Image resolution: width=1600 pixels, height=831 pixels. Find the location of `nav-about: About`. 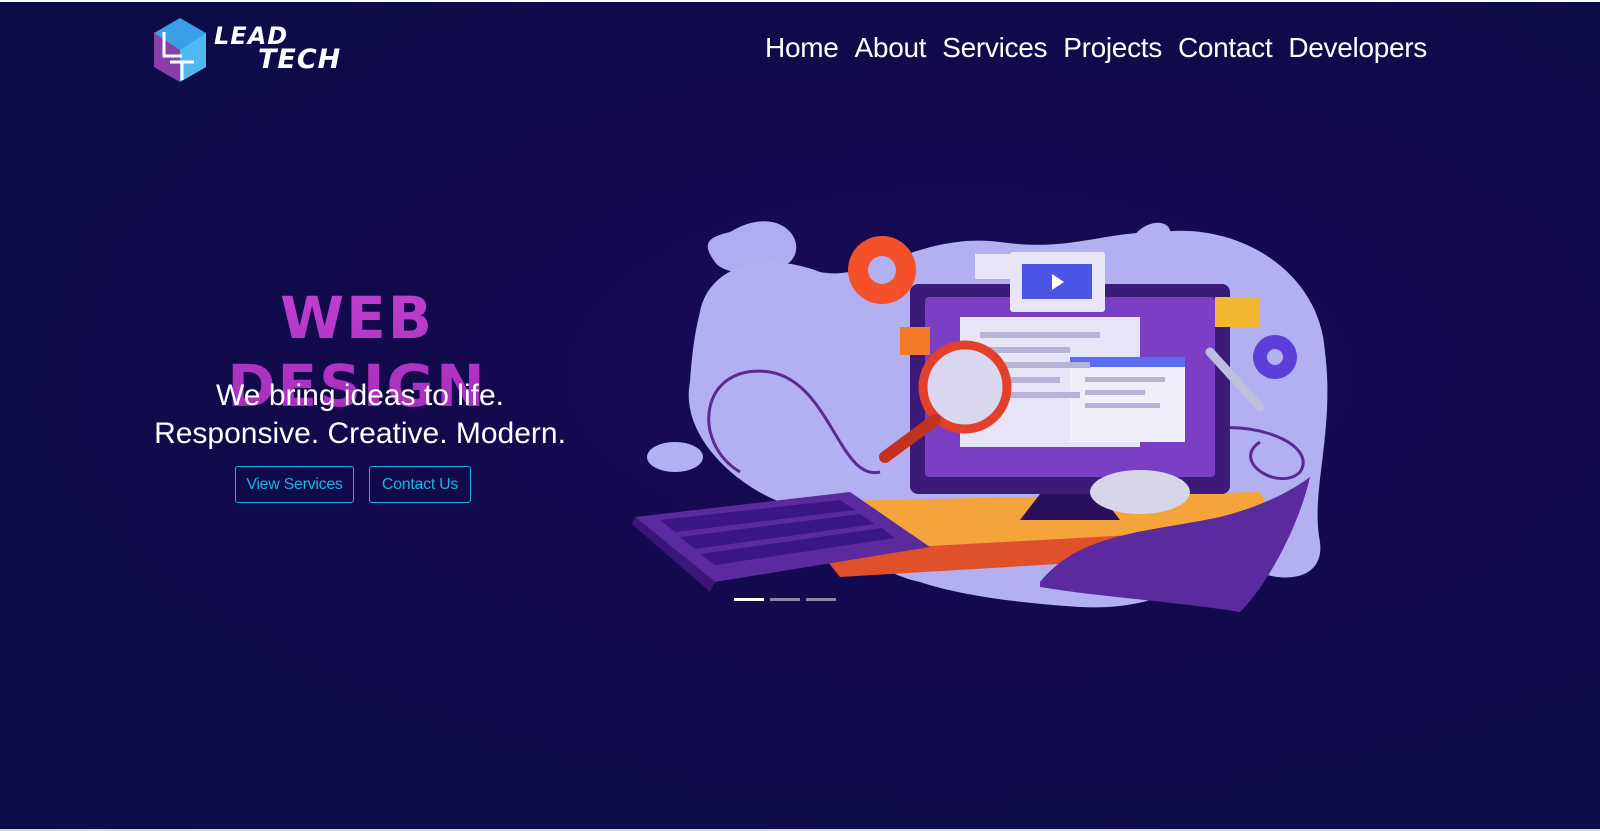

nav-about: About is located at coordinates (891, 48).